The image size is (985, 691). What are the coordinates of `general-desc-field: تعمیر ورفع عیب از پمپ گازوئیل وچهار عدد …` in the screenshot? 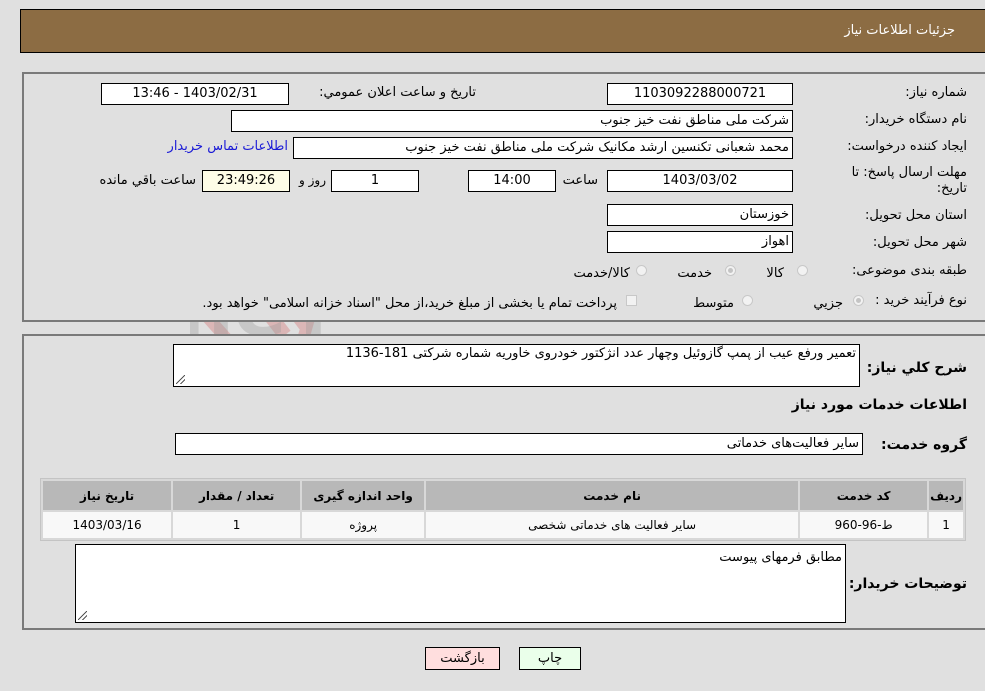 It's located at (516, 365).